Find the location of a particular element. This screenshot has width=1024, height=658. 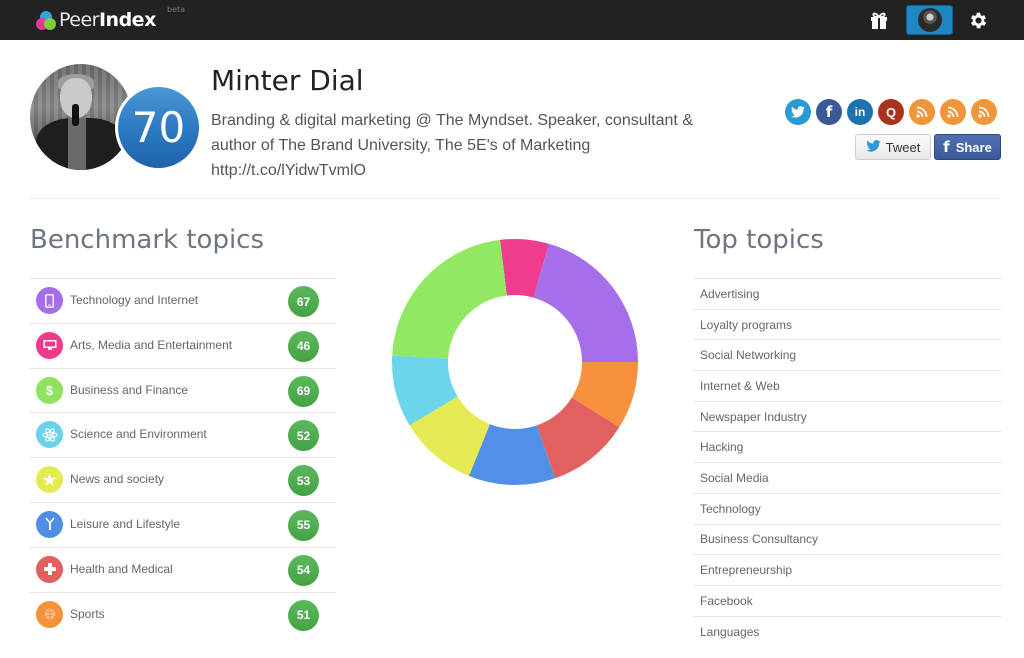

medical-cross-icon is located at coordinates (49, 569).